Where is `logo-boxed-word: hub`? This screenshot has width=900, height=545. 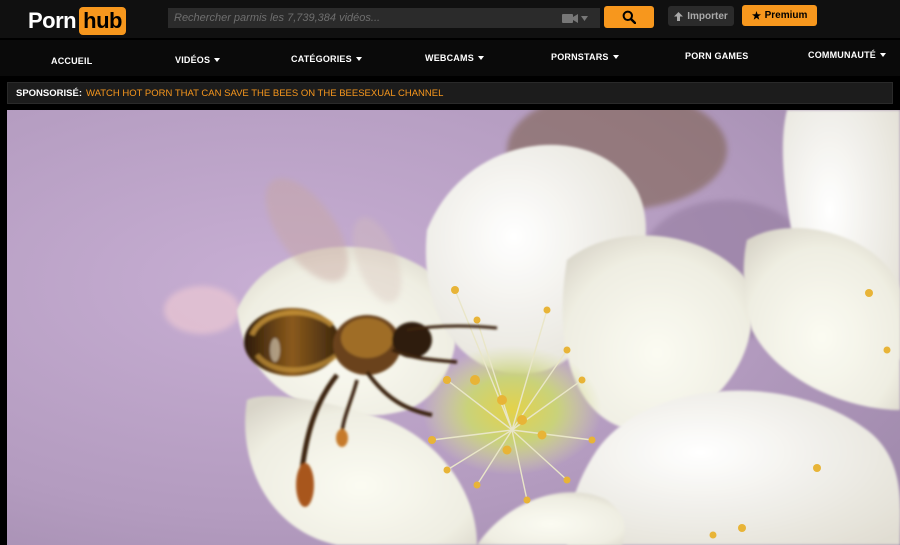 logo-boxed-word: hub is located at coordinates (102, 21).